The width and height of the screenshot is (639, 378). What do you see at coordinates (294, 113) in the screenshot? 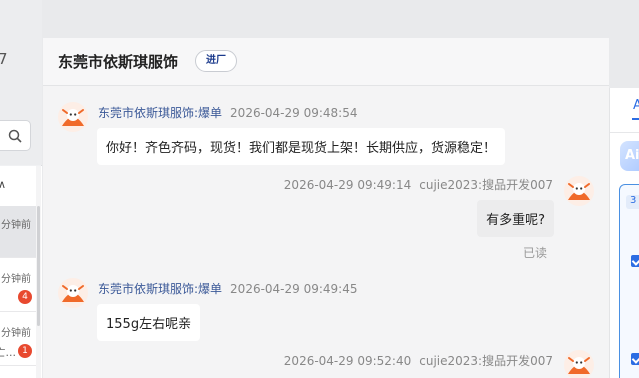
I see `message-time: 2026-04-29 09:48:54` at bounding box center [294, 113].